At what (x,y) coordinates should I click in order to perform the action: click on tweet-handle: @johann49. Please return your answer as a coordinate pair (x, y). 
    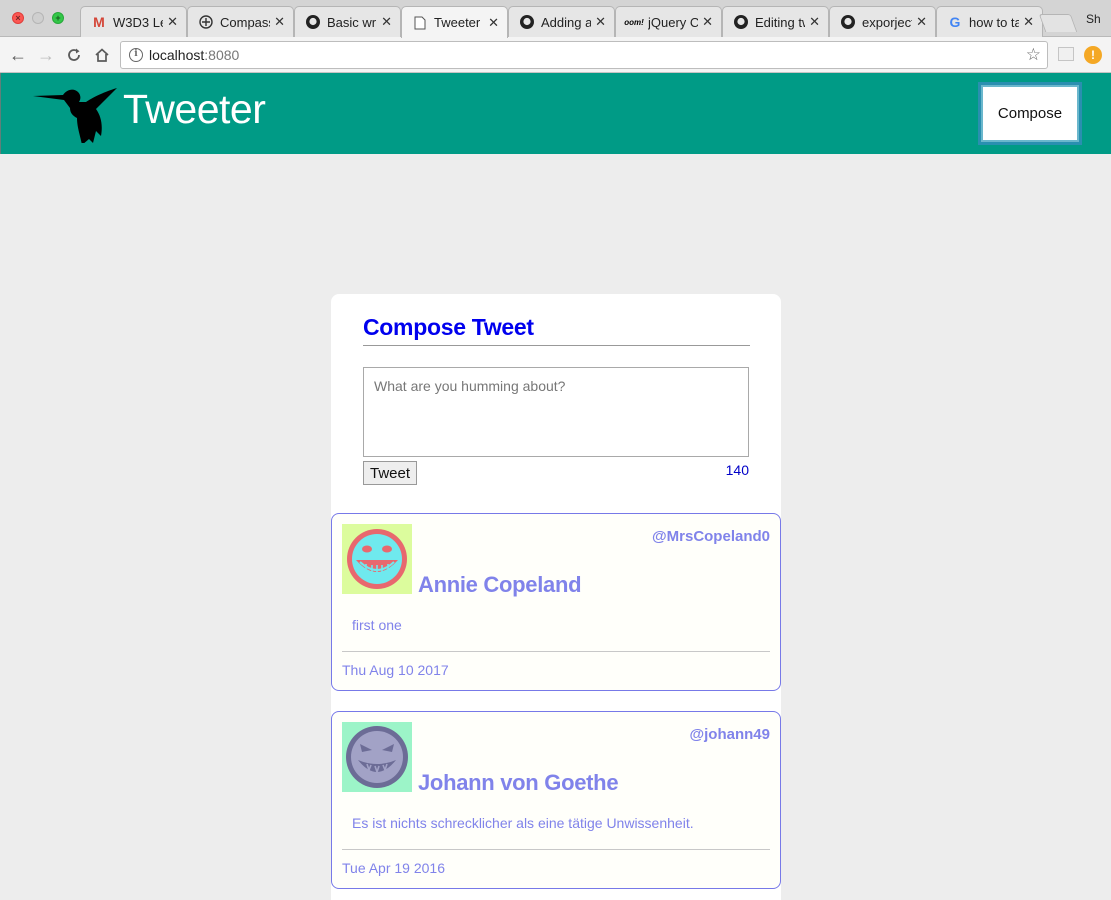
    Looking at the image, I should click on (729, 734).